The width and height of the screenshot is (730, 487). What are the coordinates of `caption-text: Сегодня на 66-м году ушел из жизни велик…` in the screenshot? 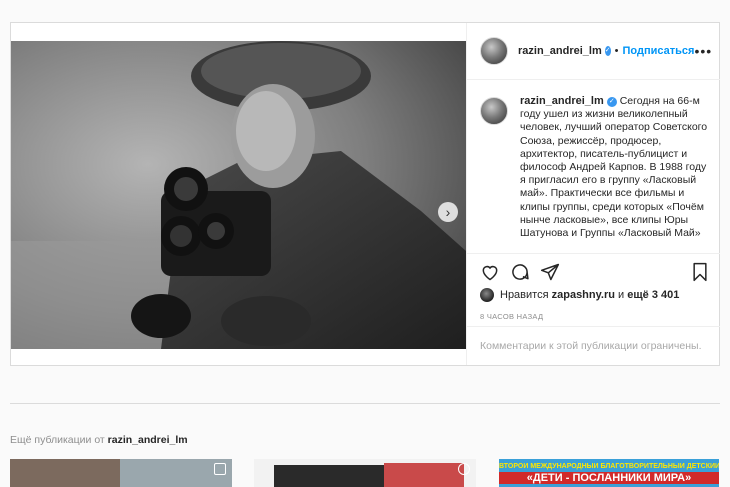 It's located at (614, 167).